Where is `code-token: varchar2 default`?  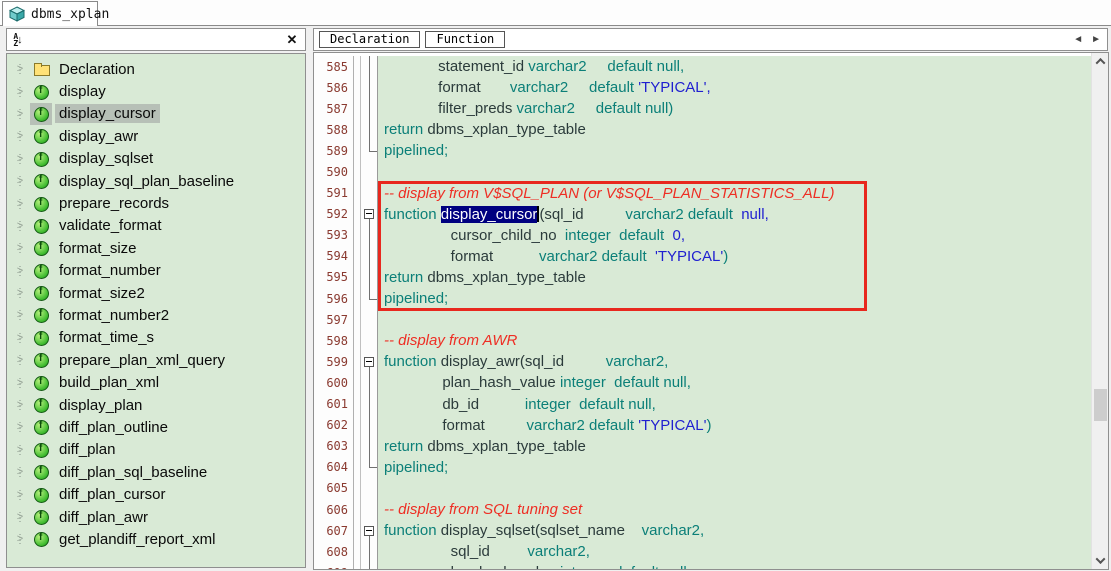
code-token: varchar2 default is located at coordinates (582, 425).